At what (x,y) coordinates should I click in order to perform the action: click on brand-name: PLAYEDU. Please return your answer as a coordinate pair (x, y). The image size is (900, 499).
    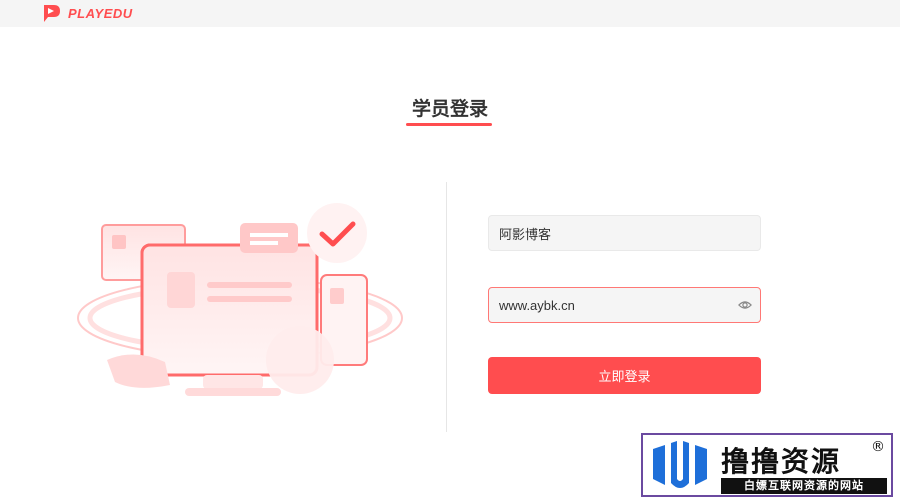
    Looking at the image, I should click on (100, 13).